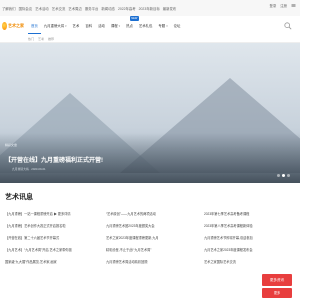 The height and width of the screenshot is (300, 320). I want to click on nav-item-label: 艺术礼包, so click(145, 26).